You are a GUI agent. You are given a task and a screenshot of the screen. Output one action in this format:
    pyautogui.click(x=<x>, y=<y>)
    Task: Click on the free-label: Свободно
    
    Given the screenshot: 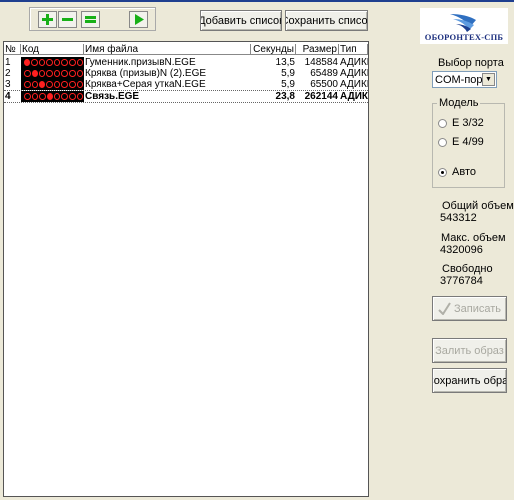 What is the action you would take?
    pyautogui.click(x=467, y=269)
    